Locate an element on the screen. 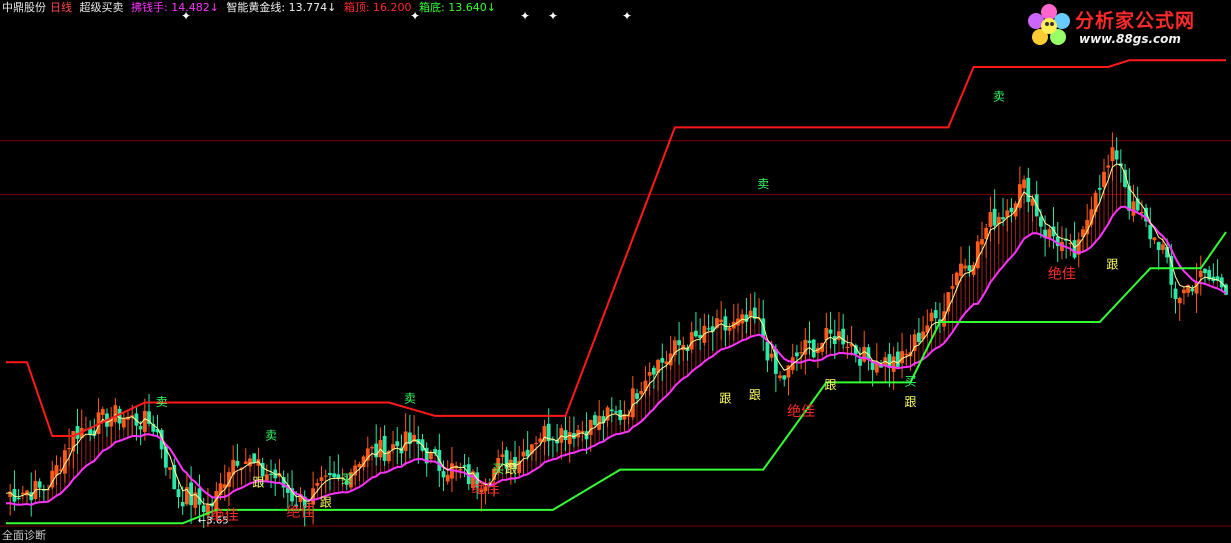 Image resolution: width=1231 pixels, height=543 pixels. signal-marker: 卖 is located at coordinates (999, 97).